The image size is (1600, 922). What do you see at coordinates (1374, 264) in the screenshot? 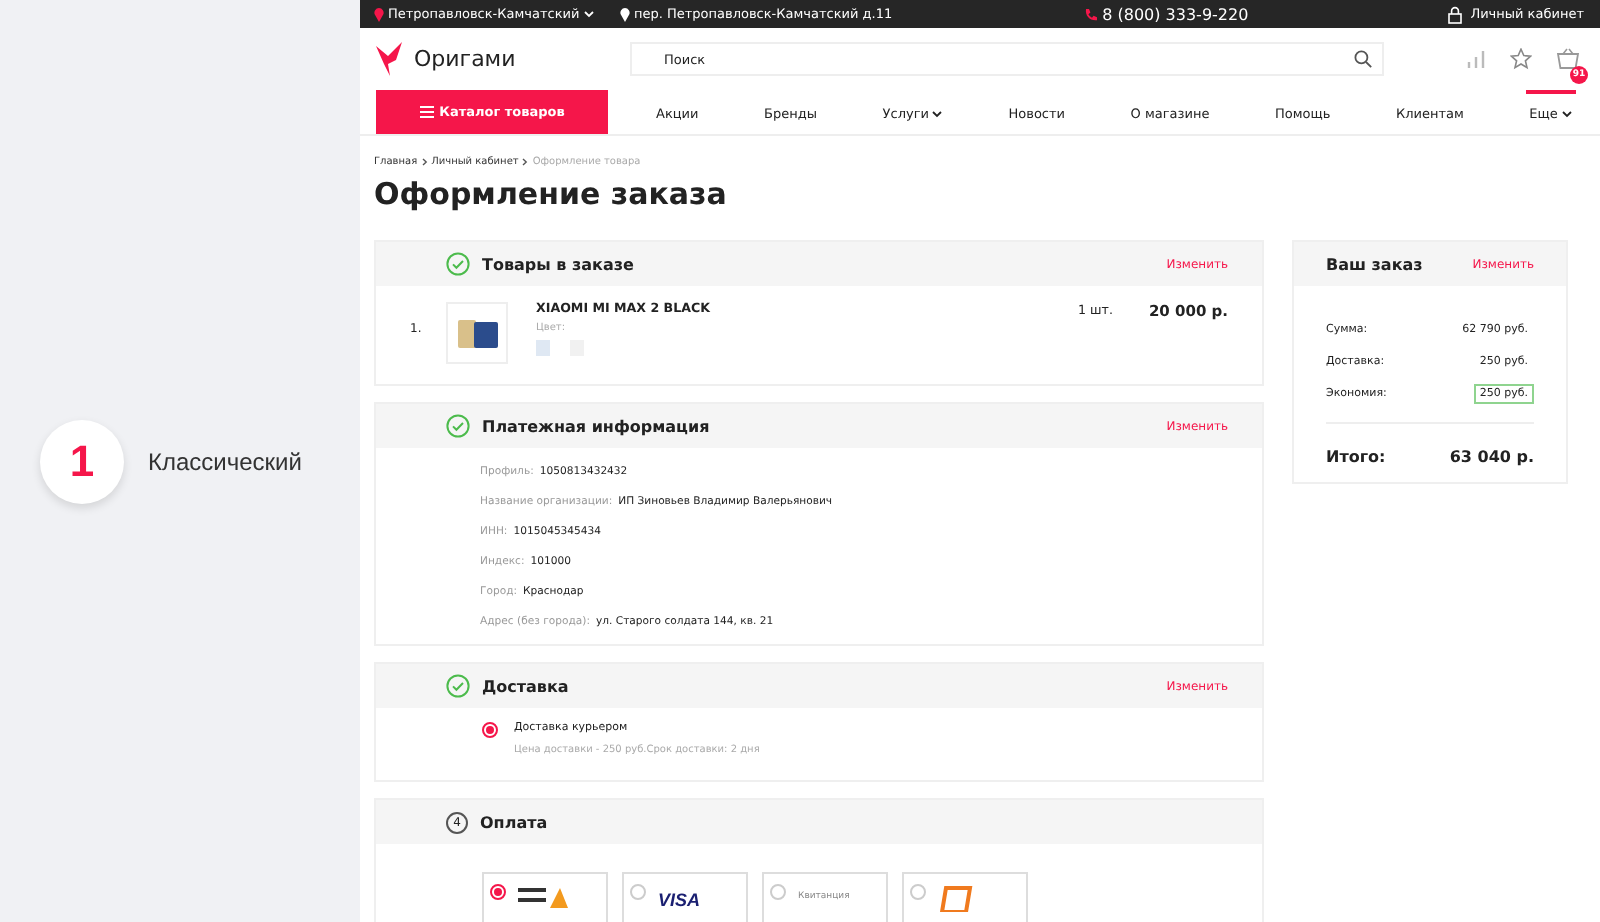
I see `summary-title: Ваш заказ` at bounding box center [1374, 264].